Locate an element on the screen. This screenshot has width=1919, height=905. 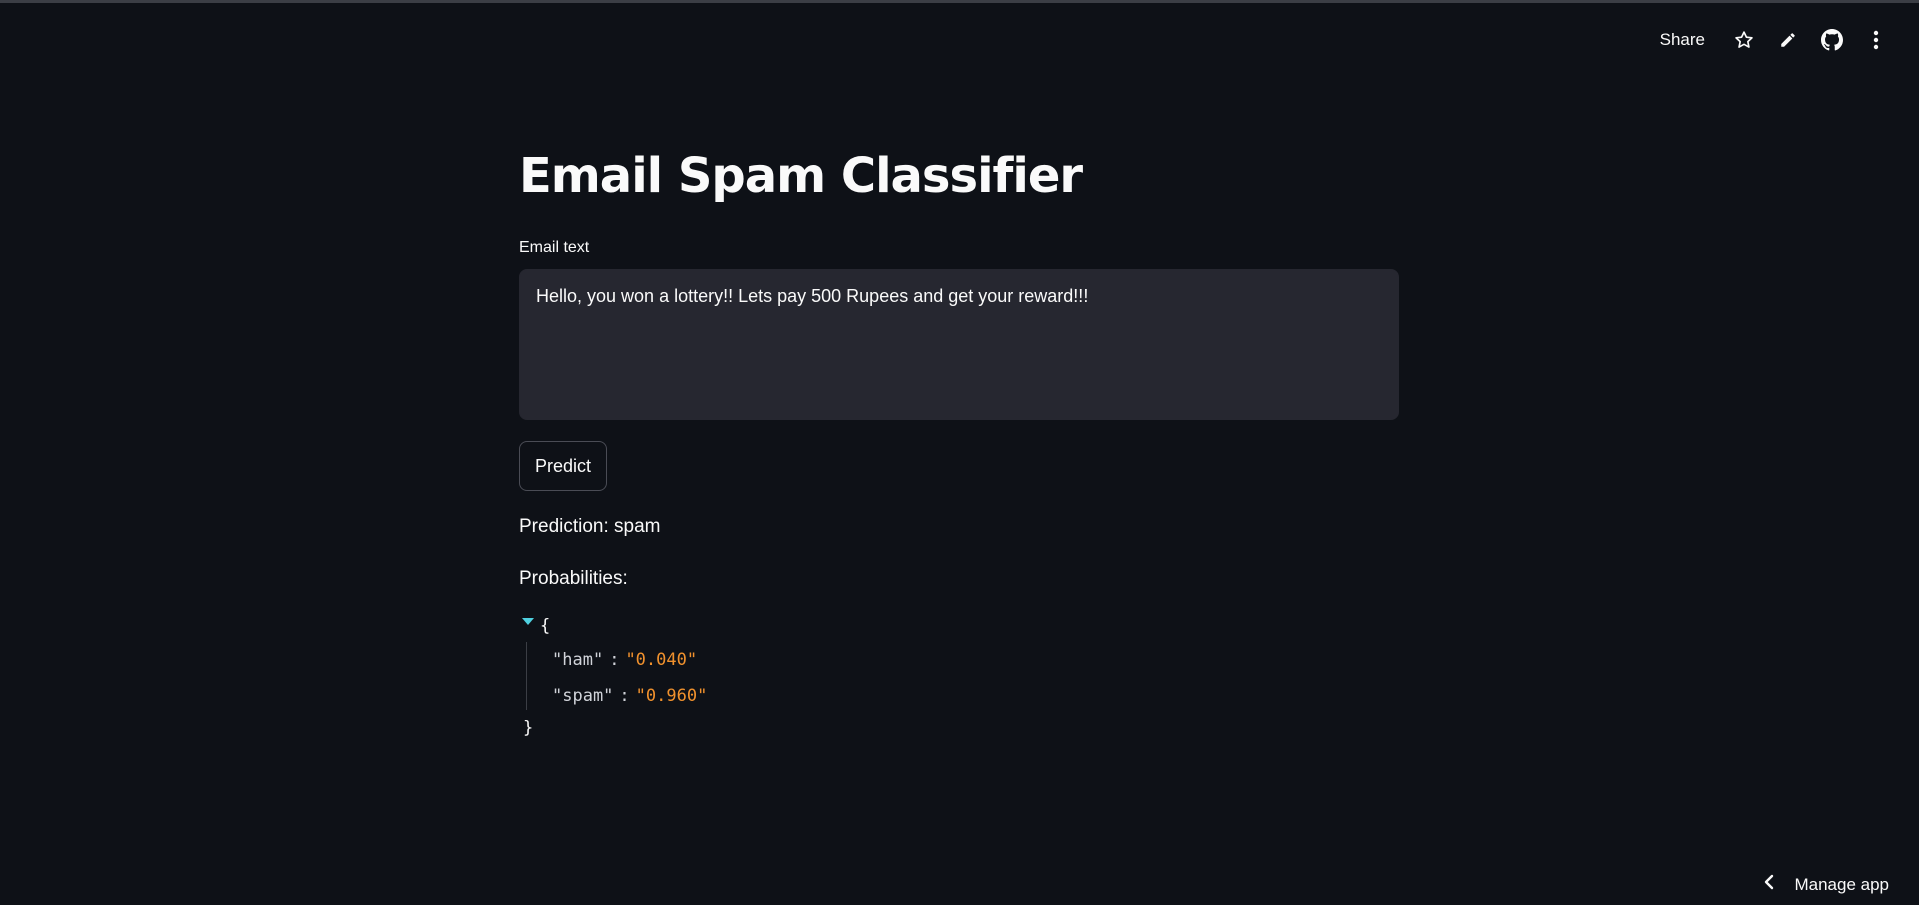
json-indent-guide is located at coordinates (526, 676).